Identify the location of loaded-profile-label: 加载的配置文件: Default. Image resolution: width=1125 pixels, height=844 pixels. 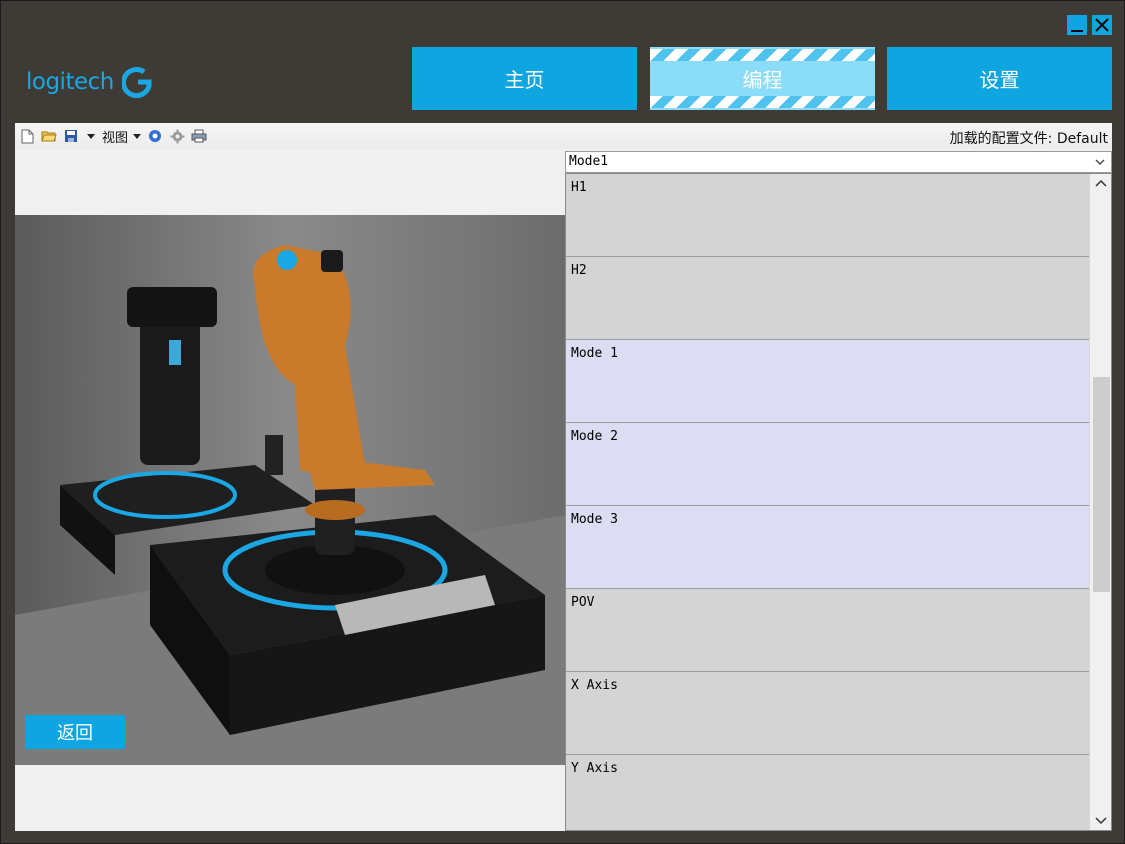
(1028, 139).